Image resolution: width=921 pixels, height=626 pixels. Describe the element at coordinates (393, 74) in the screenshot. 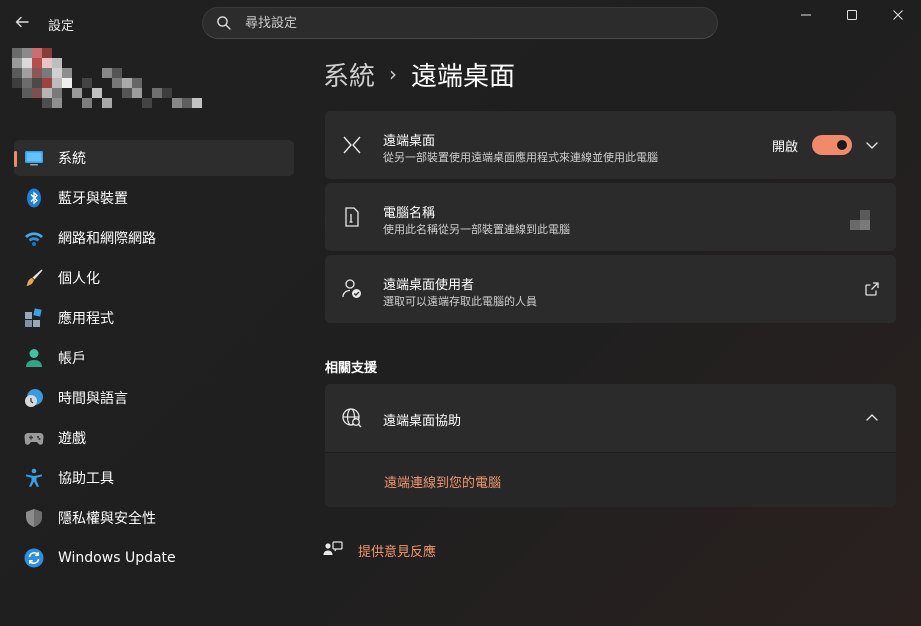

I see `breadcrumb-chevron-icon: ›` at that location.